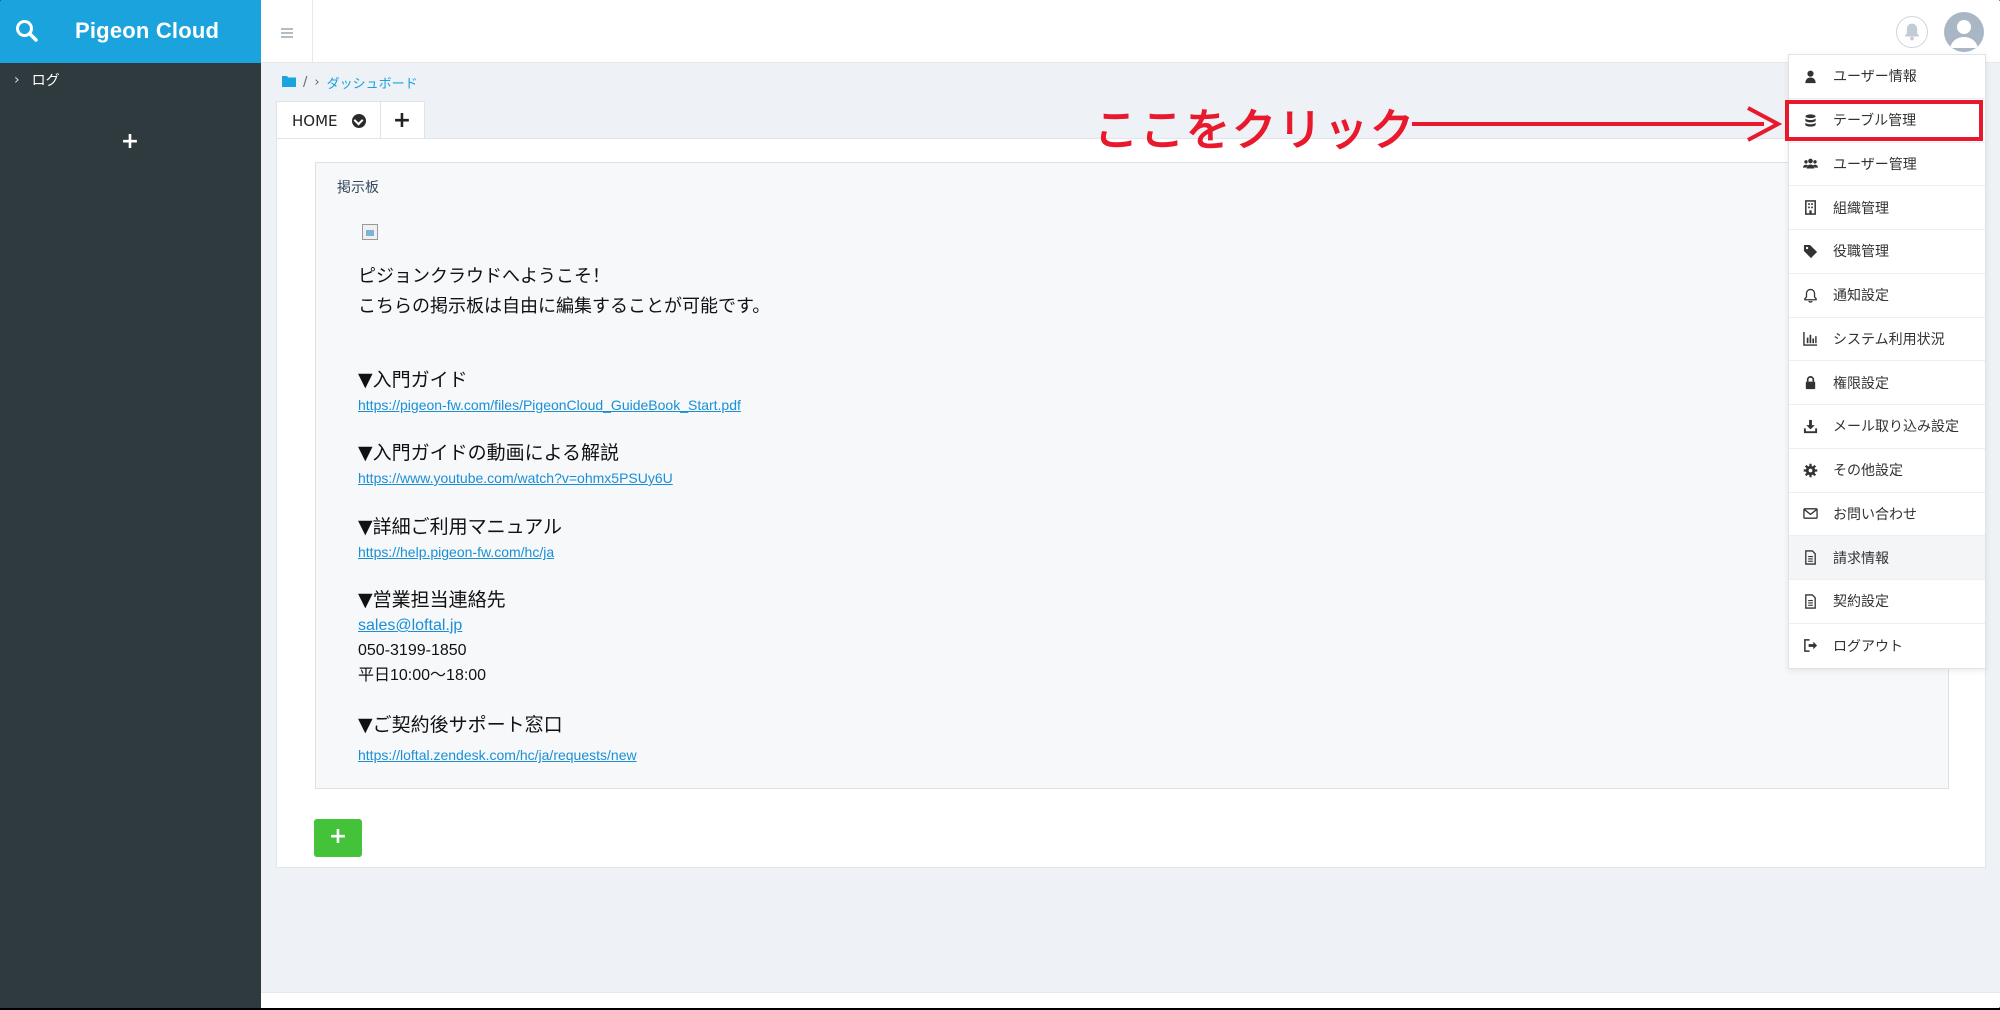  I want to click on menu-item-table-management: テーブル管理, so click(1887, 121).